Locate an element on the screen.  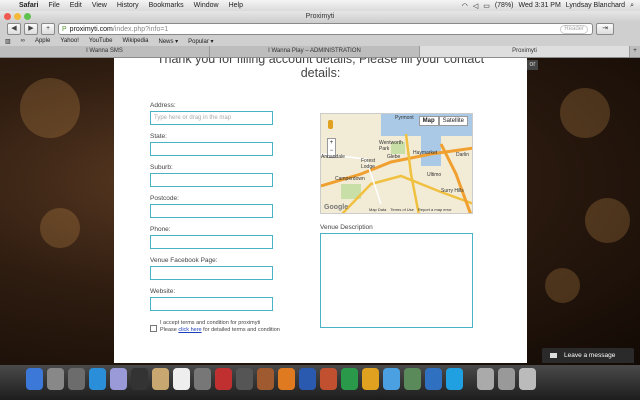
calendar-icon is located at coordinates (181, 379).